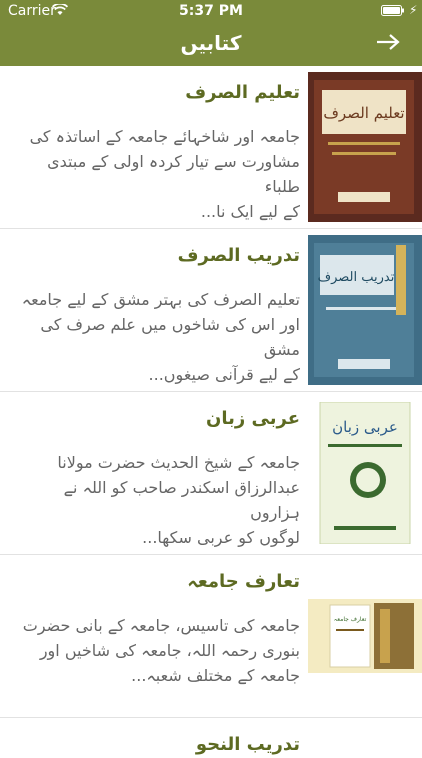  Describe the element at coordinates (365, 636) in the screenshot. I see `book-cover: تعارف جامعہ` at that location.